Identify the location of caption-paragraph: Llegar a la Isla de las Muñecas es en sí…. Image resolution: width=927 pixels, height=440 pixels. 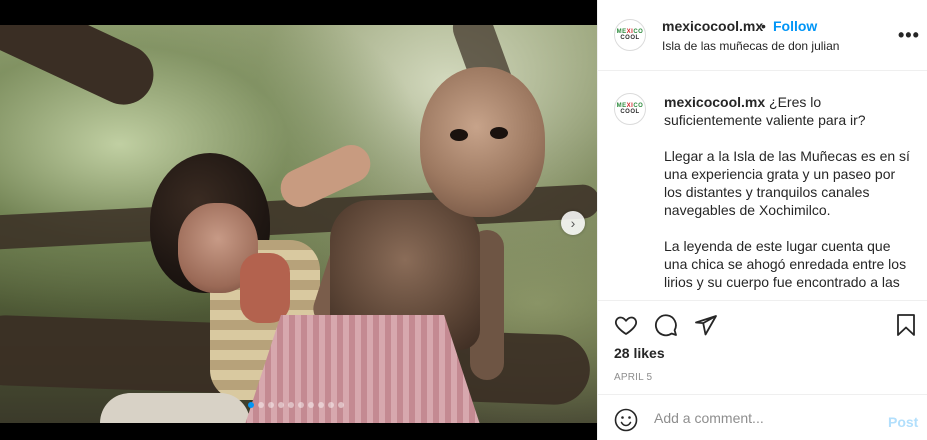
(787, 183).